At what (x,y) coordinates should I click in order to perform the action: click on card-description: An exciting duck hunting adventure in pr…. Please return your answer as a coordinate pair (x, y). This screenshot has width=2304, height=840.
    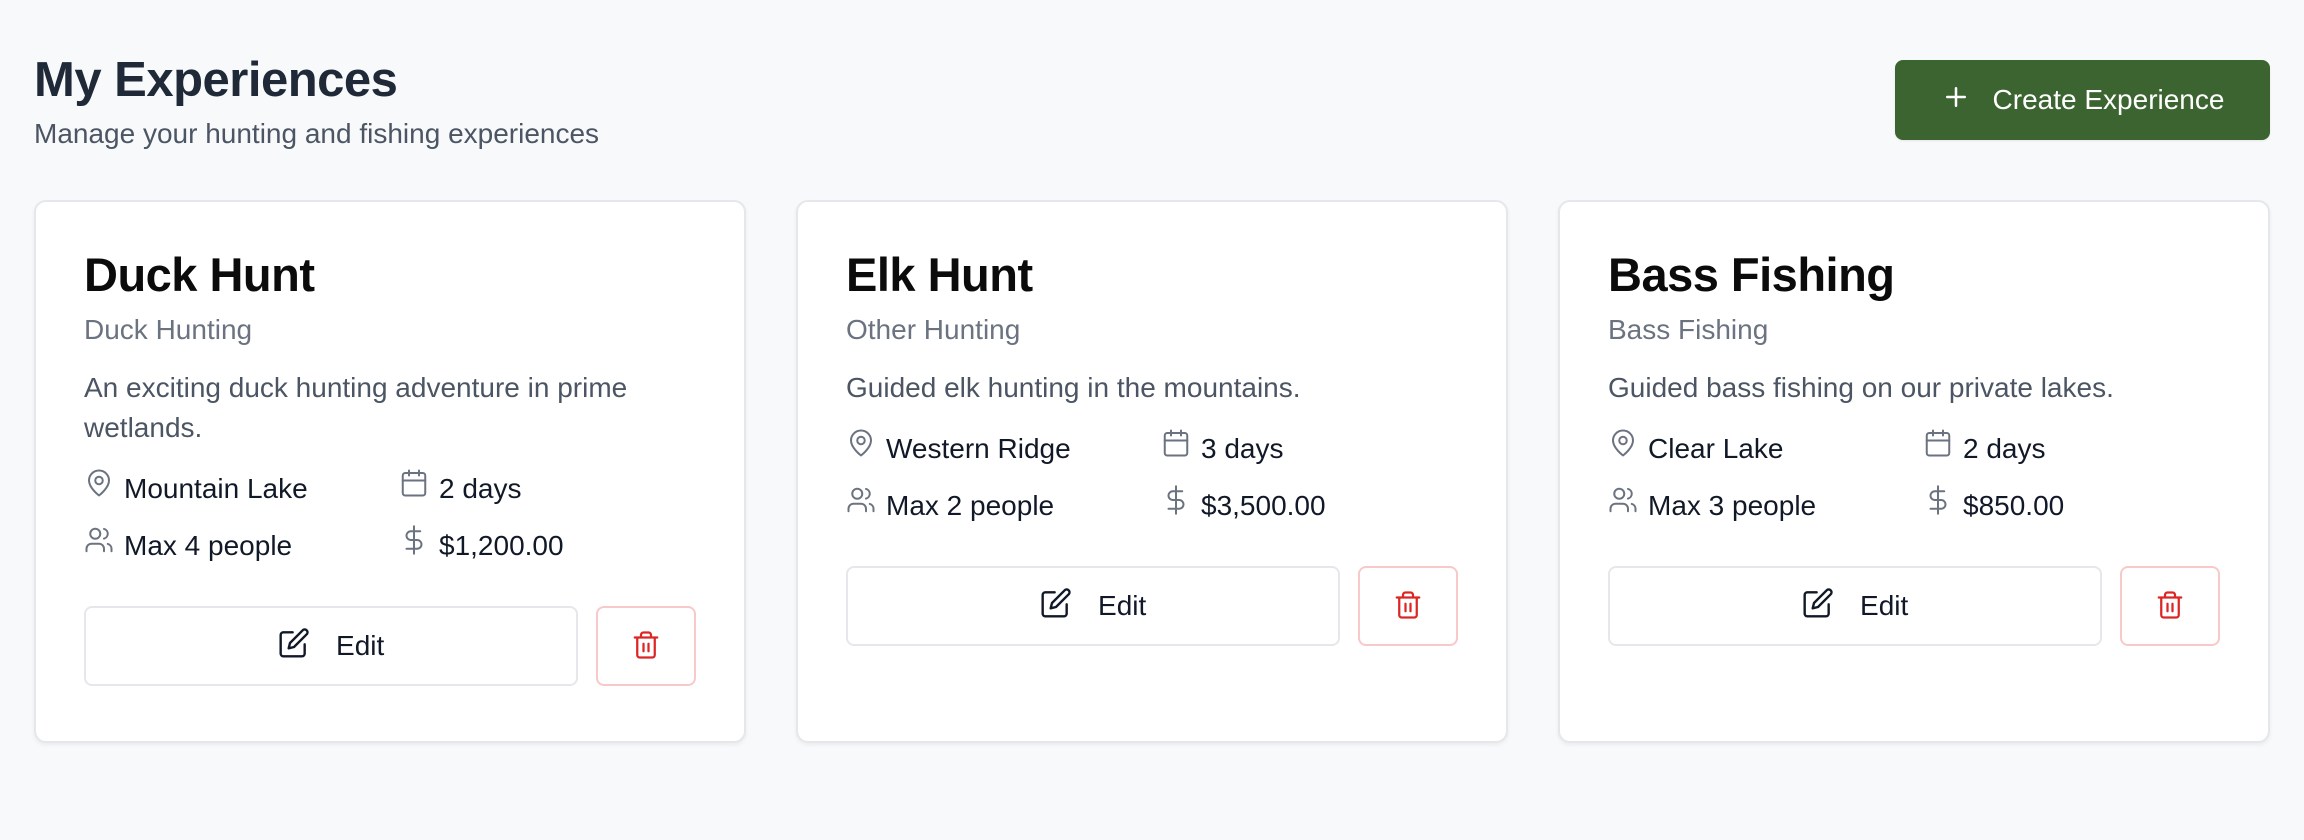
    Looking at the image, I should click on (356, 407).